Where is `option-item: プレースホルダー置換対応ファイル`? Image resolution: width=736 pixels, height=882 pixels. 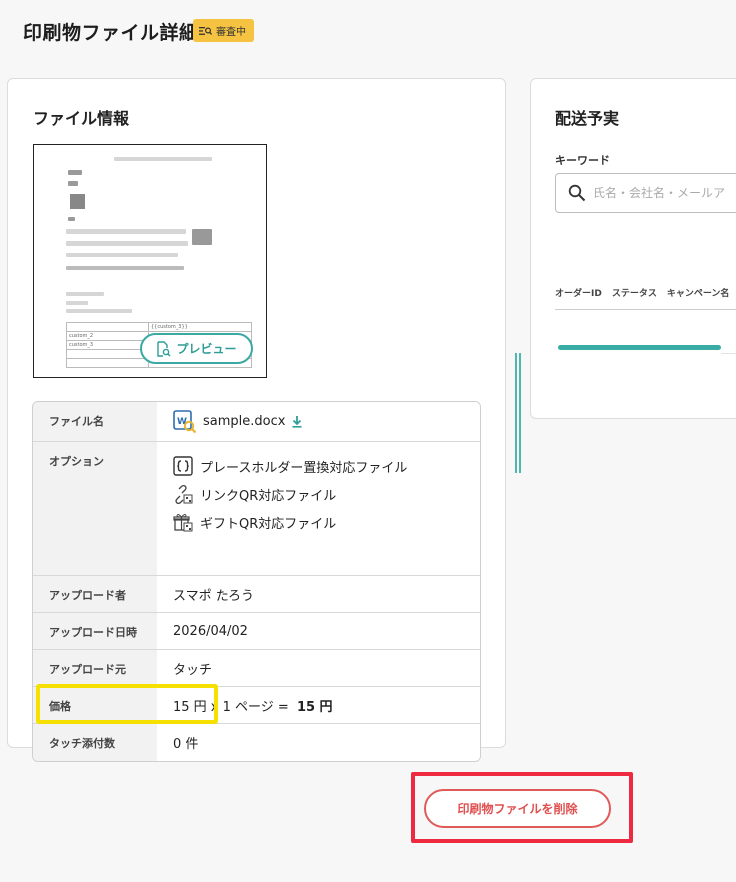 option-item: プレースホルダー置換対応ファイル is located at coordinates (326, 466).